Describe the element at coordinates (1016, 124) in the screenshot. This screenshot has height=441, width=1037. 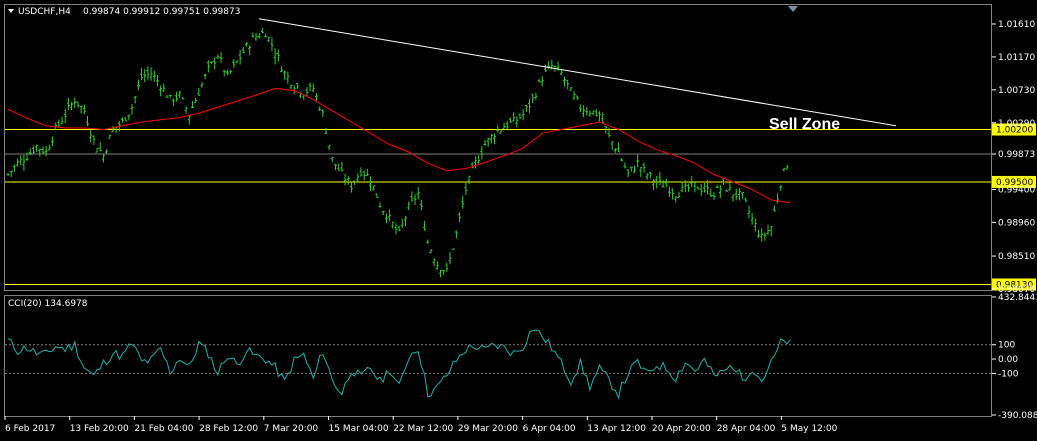
I see `price-tick-label: 1.00290` at that location.